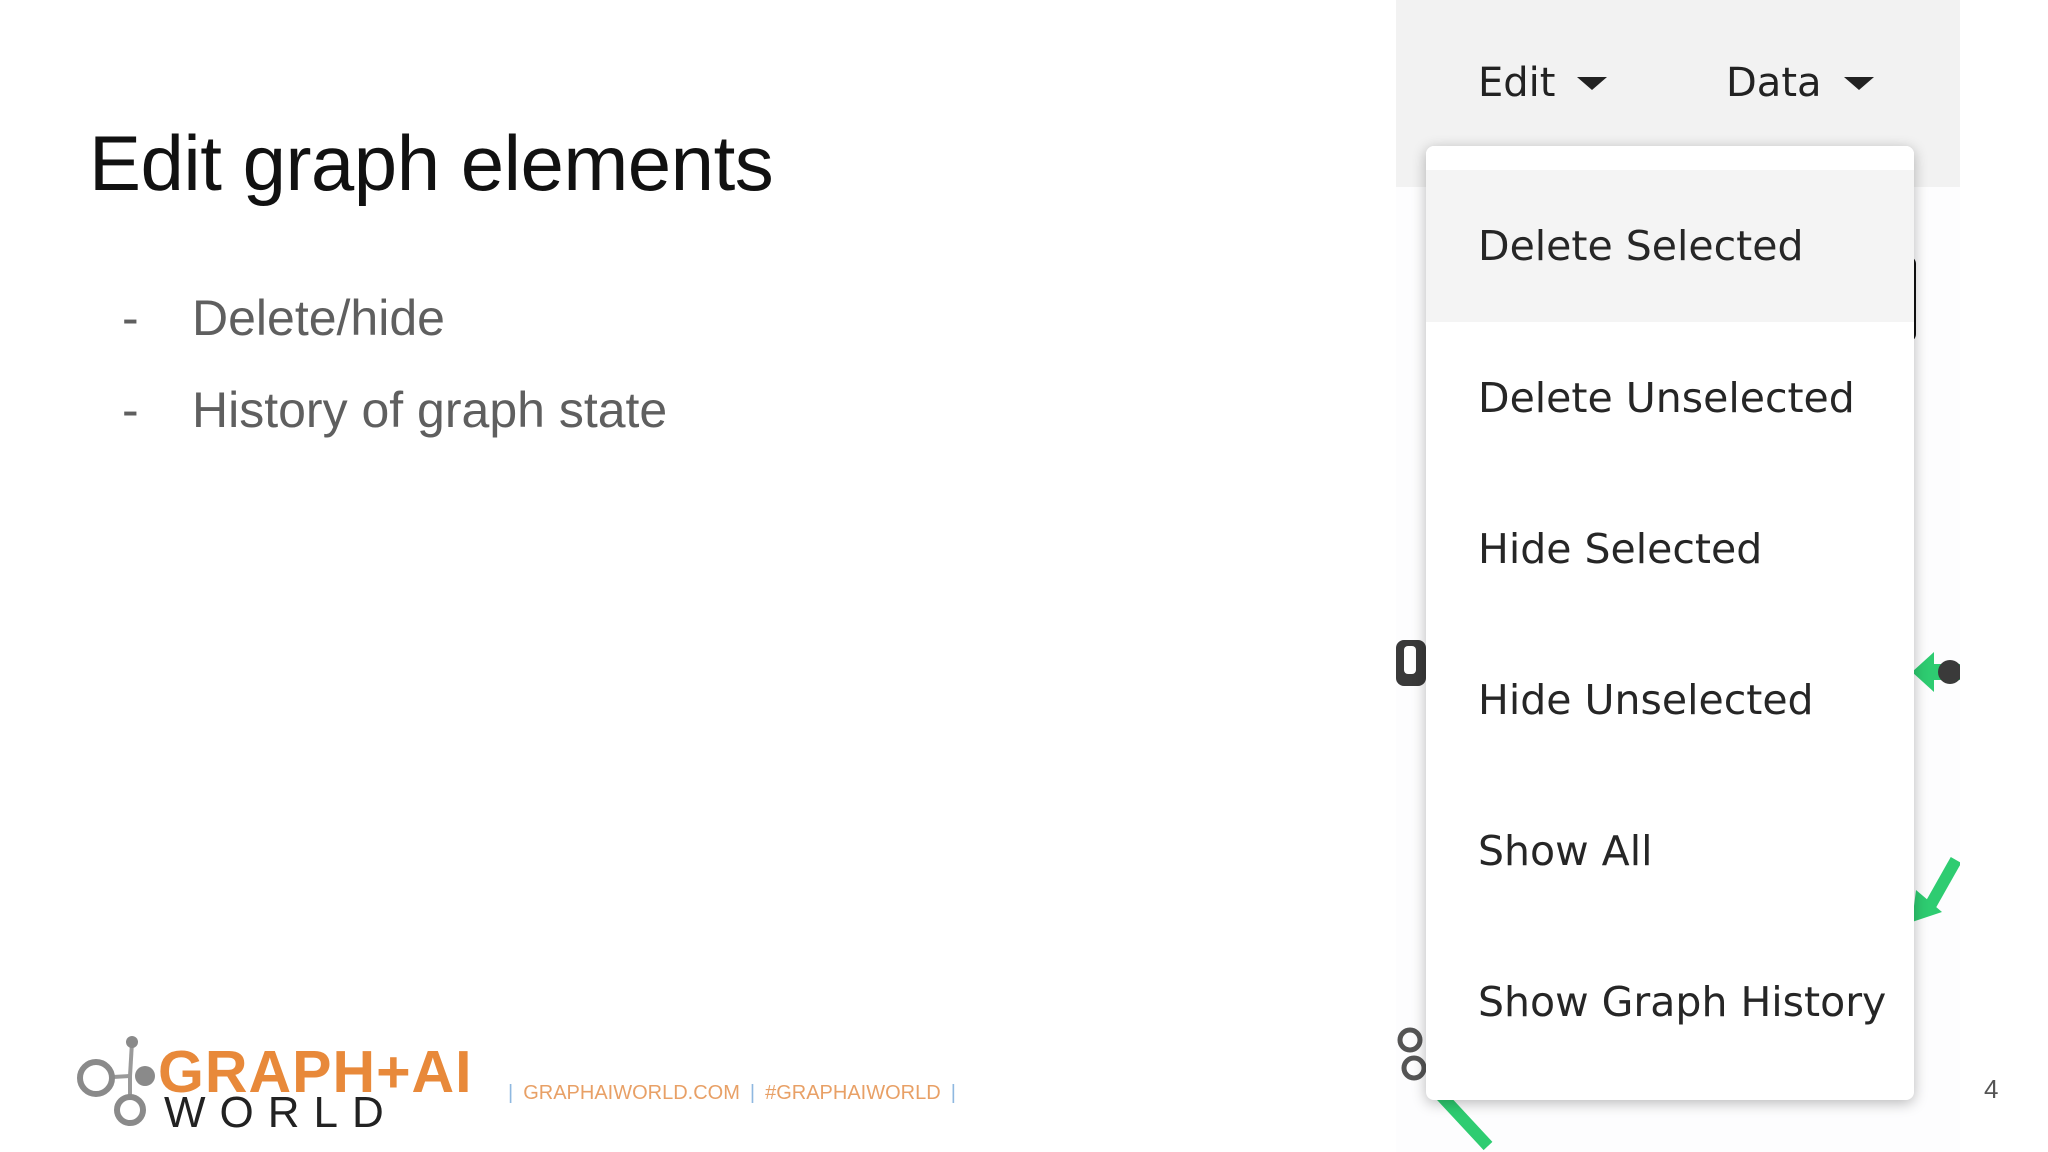 The image size is (2048, 1152). I want to click on data-menu-button: Data, so click(1800, 83).